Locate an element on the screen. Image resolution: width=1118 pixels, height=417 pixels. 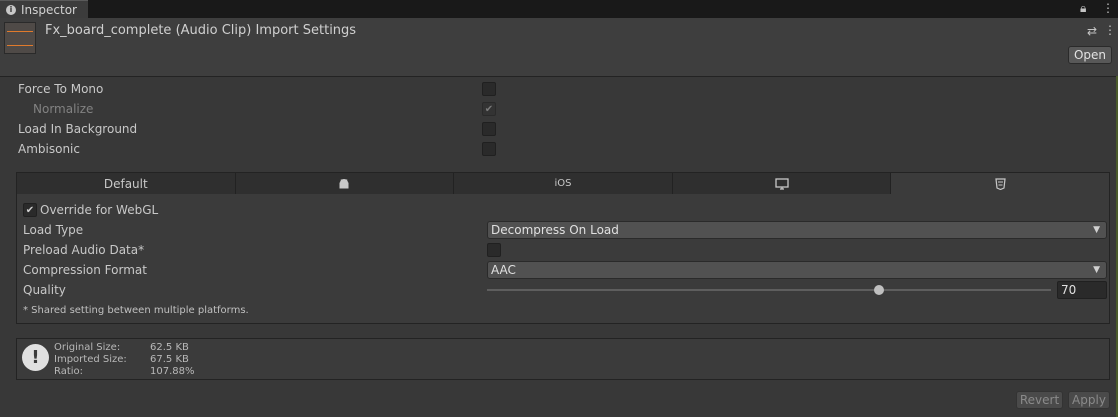
load-in-background-checkbox is located at coordinates (489, 129).